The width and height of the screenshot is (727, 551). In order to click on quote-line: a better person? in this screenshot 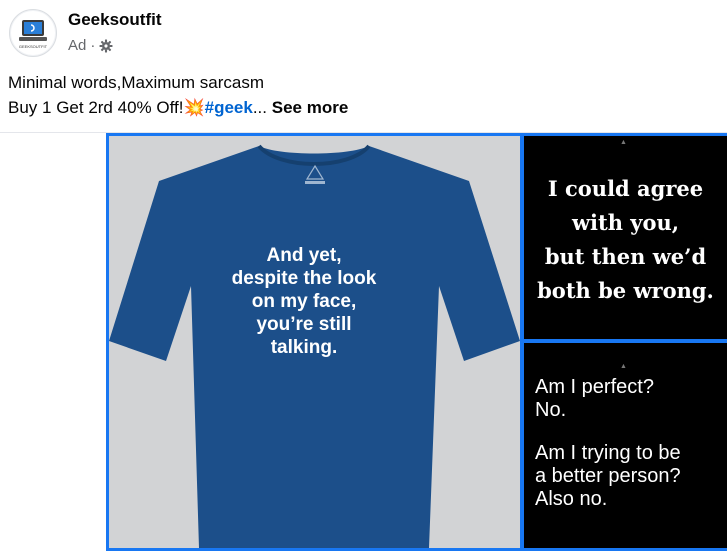, I will do `click(608, 476)`.